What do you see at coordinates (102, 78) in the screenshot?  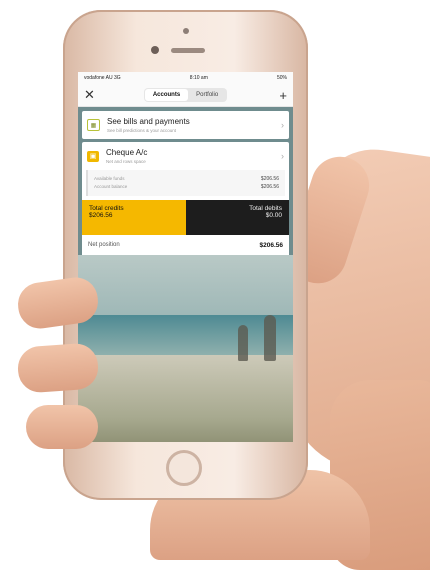 I see `carrier-label: vodafone AU 3G` at bounding box center [102, 78].